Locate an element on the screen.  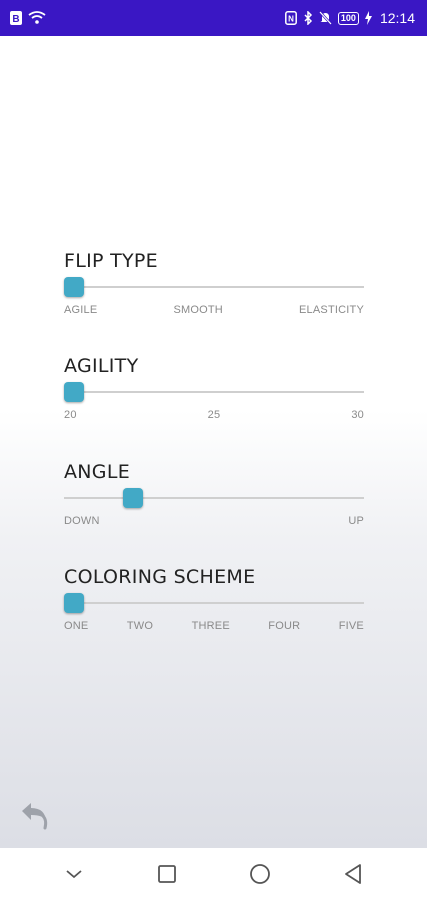
agility-labels: 20 25 30 is located at coordinates (214, 415).